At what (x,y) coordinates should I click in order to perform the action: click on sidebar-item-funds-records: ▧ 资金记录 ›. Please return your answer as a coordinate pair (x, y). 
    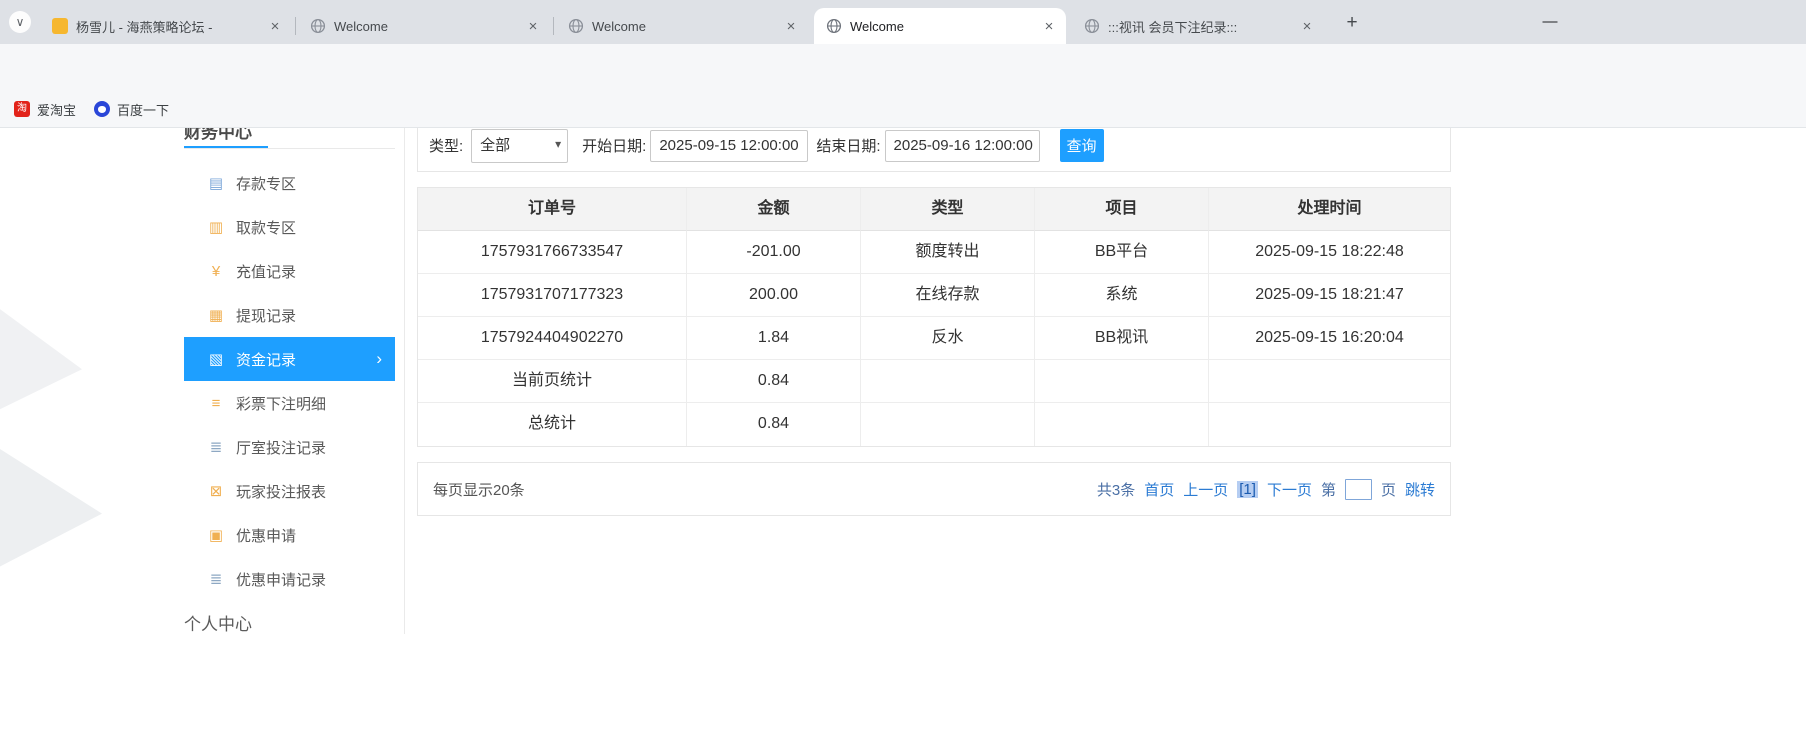
    Looking at the image, I should click on (289, 359).